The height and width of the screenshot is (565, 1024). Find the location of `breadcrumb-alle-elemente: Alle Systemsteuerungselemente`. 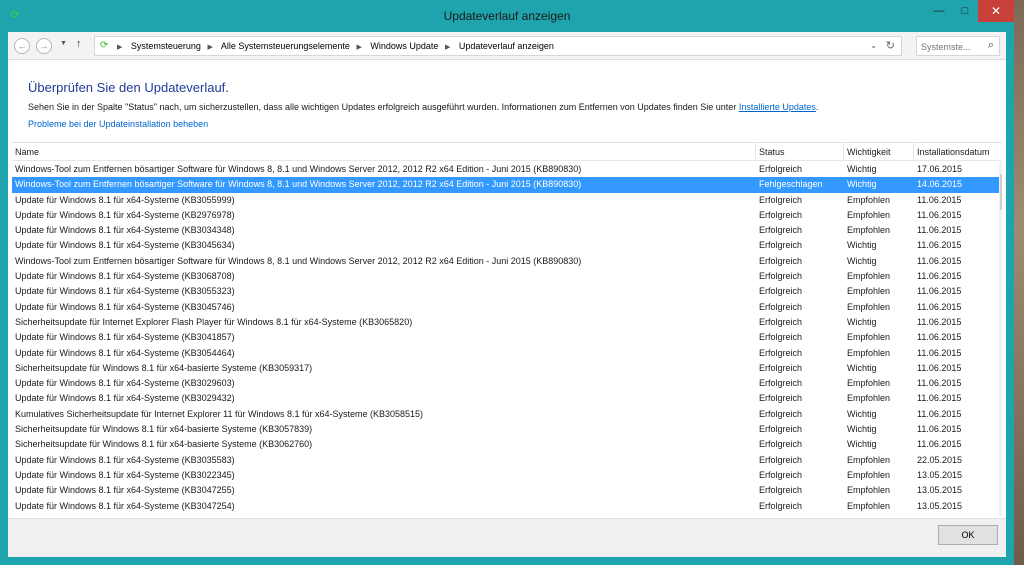

breadcrumb-alle-elemente: Alle Systemsteuerungselemente is located at coordinates (285, 46).